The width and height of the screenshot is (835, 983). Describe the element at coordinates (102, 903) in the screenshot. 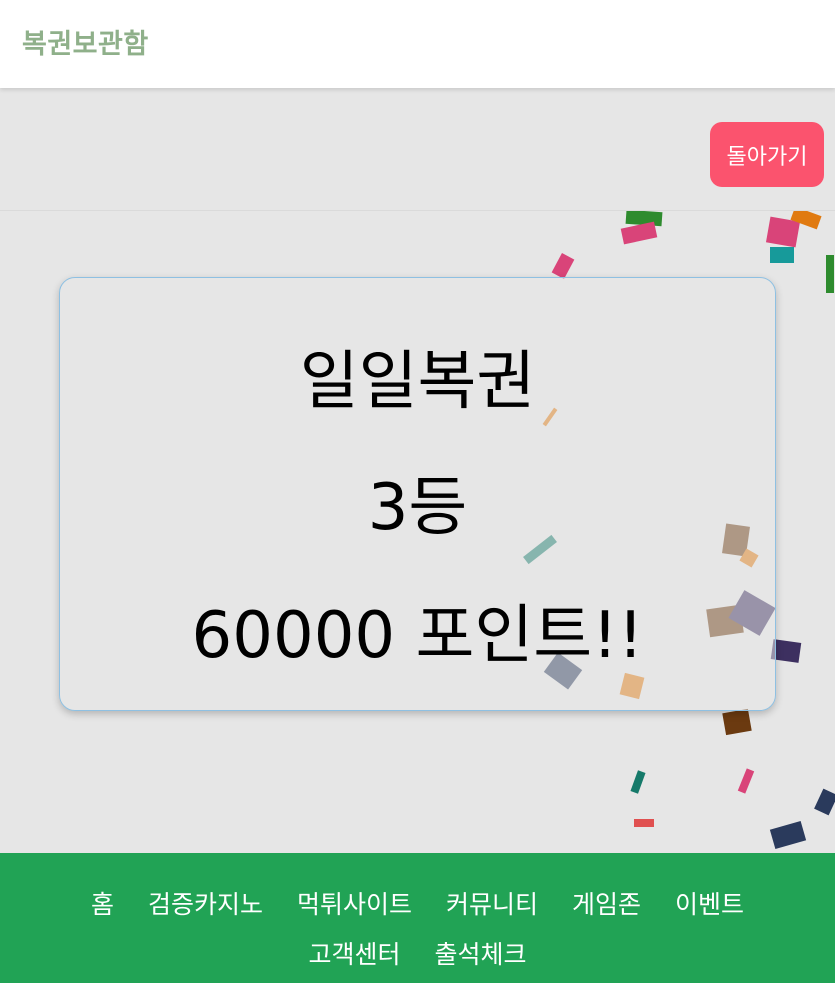

I see `nav-item-home: 홈` at that location.